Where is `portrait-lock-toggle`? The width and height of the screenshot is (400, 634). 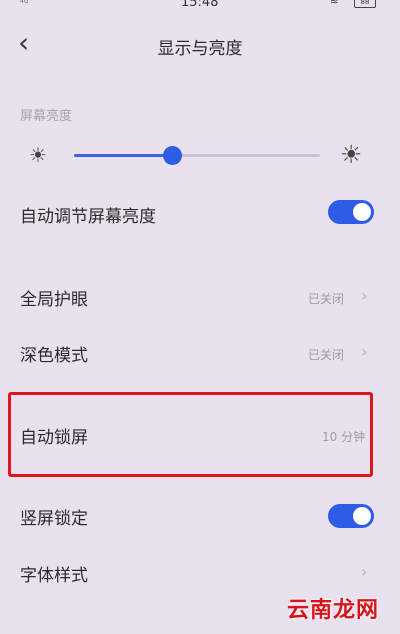
portrait-lock-toggle is located at coordinates (351, 516).